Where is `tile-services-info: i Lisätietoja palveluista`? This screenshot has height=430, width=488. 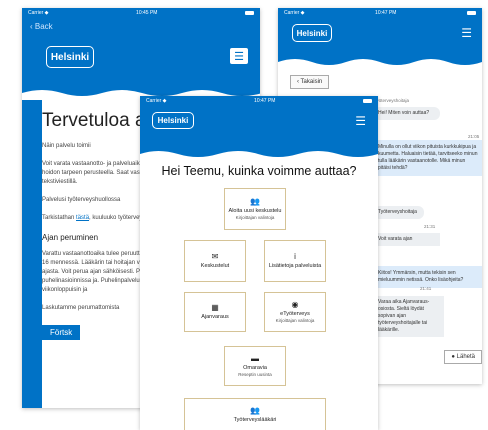
tile-services-info: i Lisätietoja palveluista is located at coordinates (295, 261).